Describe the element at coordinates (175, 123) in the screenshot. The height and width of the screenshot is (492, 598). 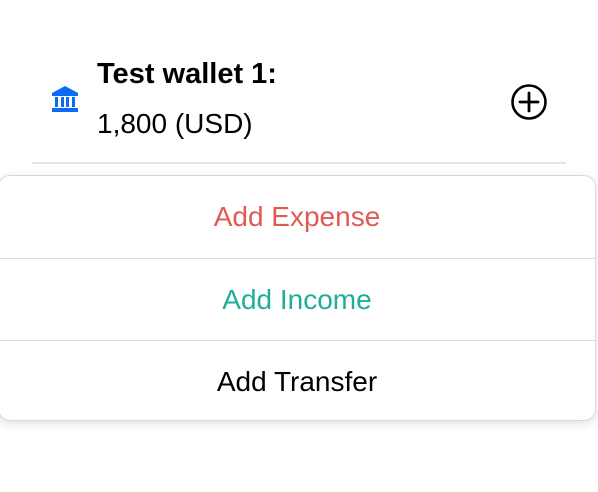
I see `wallet-balance: 1,800 (USD)` at that location.